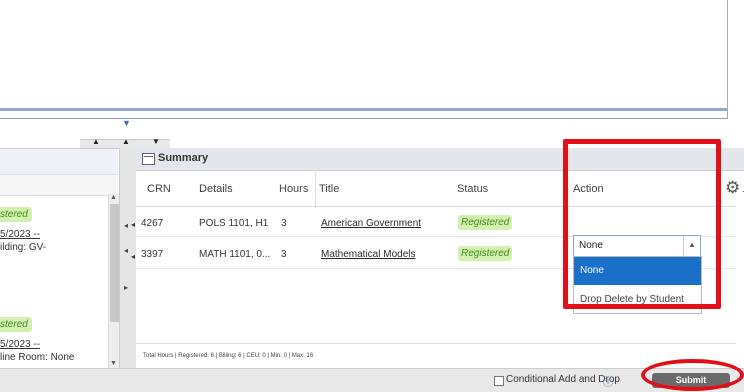 This screenshot has width=744, height=392. Describe the element at coordinates (59, 162) in the screenshot. I see `schedule-header` at that location.